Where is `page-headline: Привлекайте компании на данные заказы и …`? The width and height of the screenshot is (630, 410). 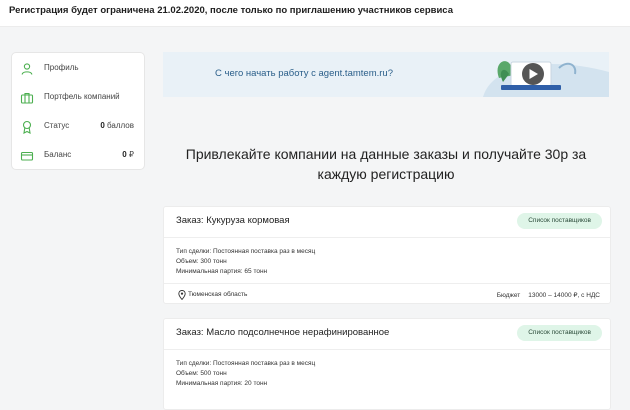
page-headline: Привлекайте компании на данные заказы и … is located at coordinates (386, 164).